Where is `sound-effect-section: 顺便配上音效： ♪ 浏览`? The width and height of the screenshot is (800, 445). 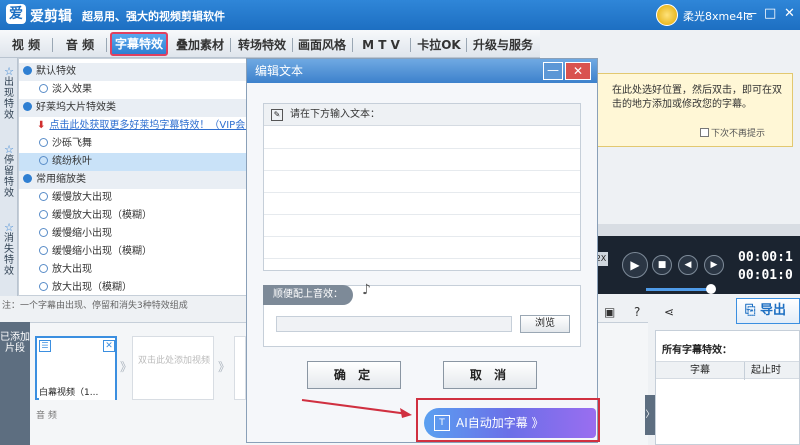
sound-effect-section: 顺便配上音效： ♪ 浏览 is located at coordinates (422, 314).